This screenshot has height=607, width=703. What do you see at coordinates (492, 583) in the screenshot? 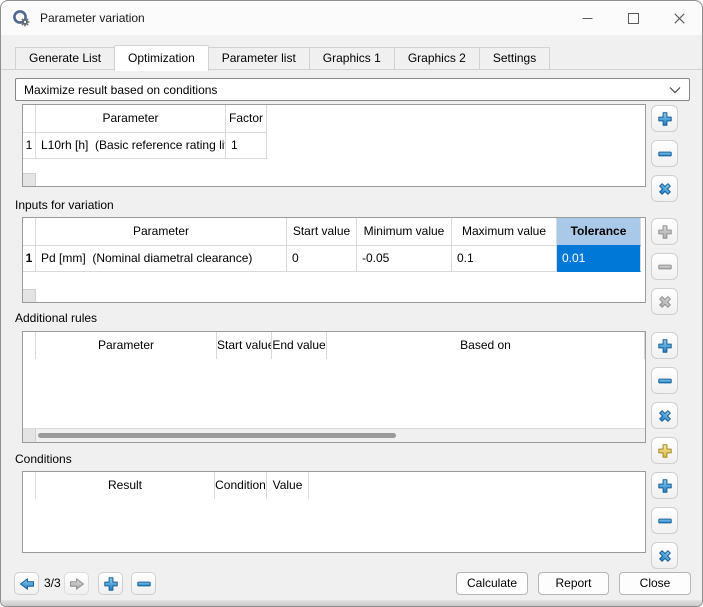
I see `calculate-button: Calculate` at bounding box center [492, 583].